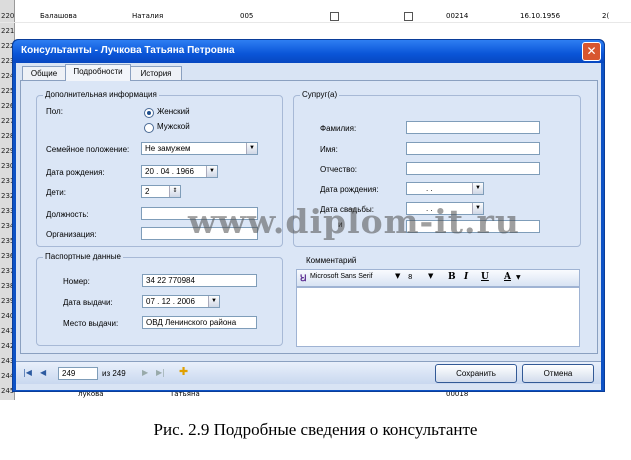 The height and width of the screenshot is (460, 631). I want to click on children-stepper: 2 ⇕, so click(161, 191).